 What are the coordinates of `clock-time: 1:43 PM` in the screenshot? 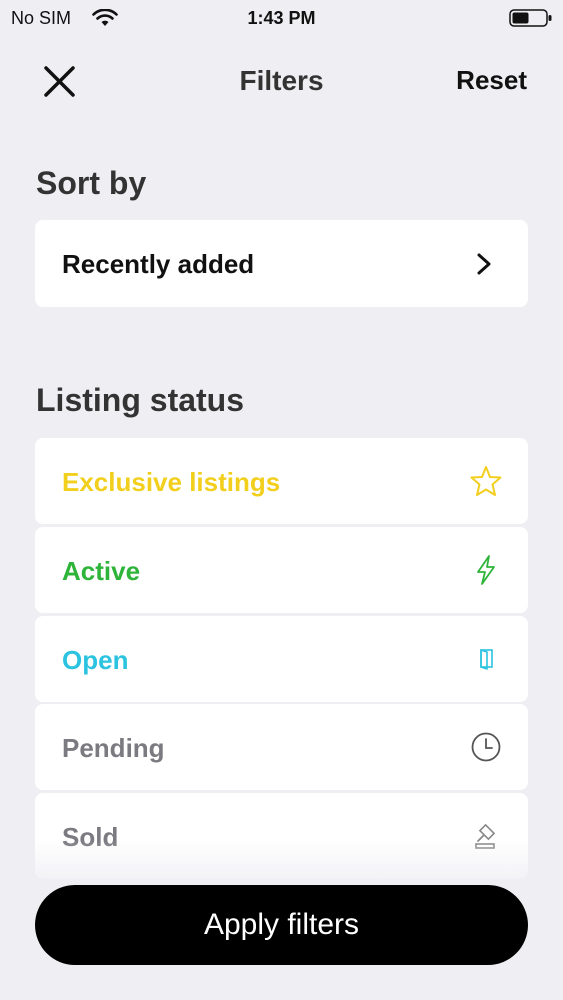 It's located at (281, 18).